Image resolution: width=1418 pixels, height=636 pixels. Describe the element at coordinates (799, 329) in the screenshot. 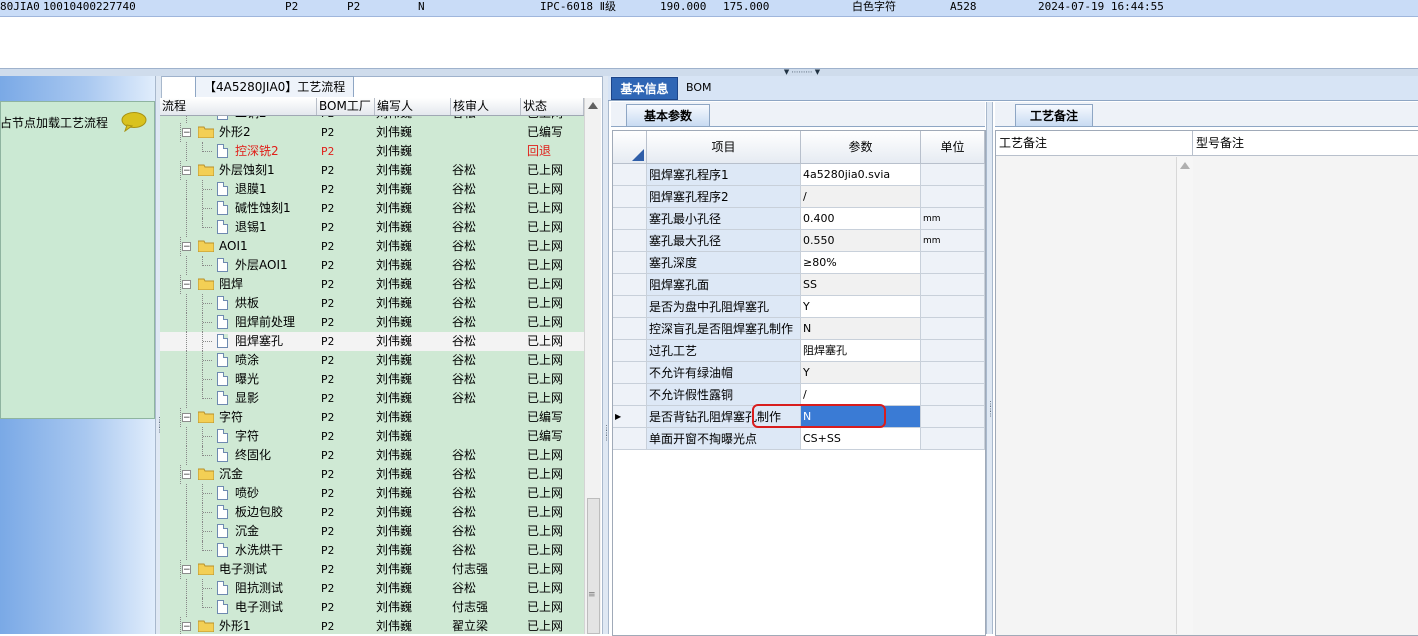

I see `param-row: 控深盲孔是否阻焊塞孔制作 N` at that location.